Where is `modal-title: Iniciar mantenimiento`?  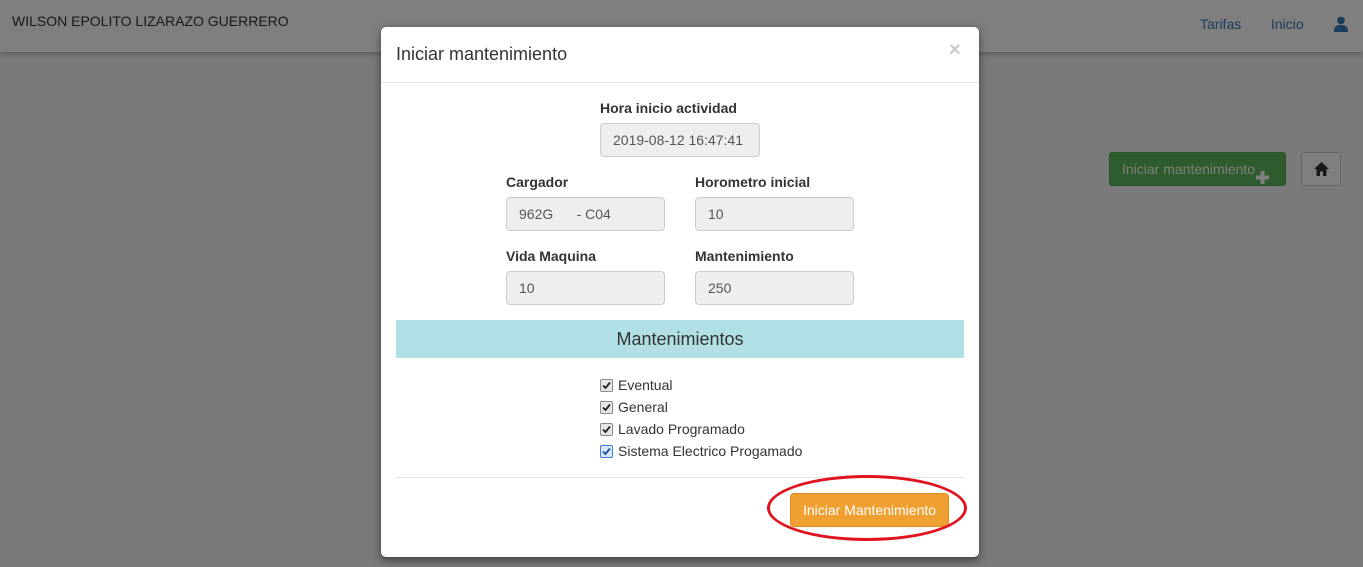
modal-title: Iniciar mantenimiento is located at coordinates (482, 54).